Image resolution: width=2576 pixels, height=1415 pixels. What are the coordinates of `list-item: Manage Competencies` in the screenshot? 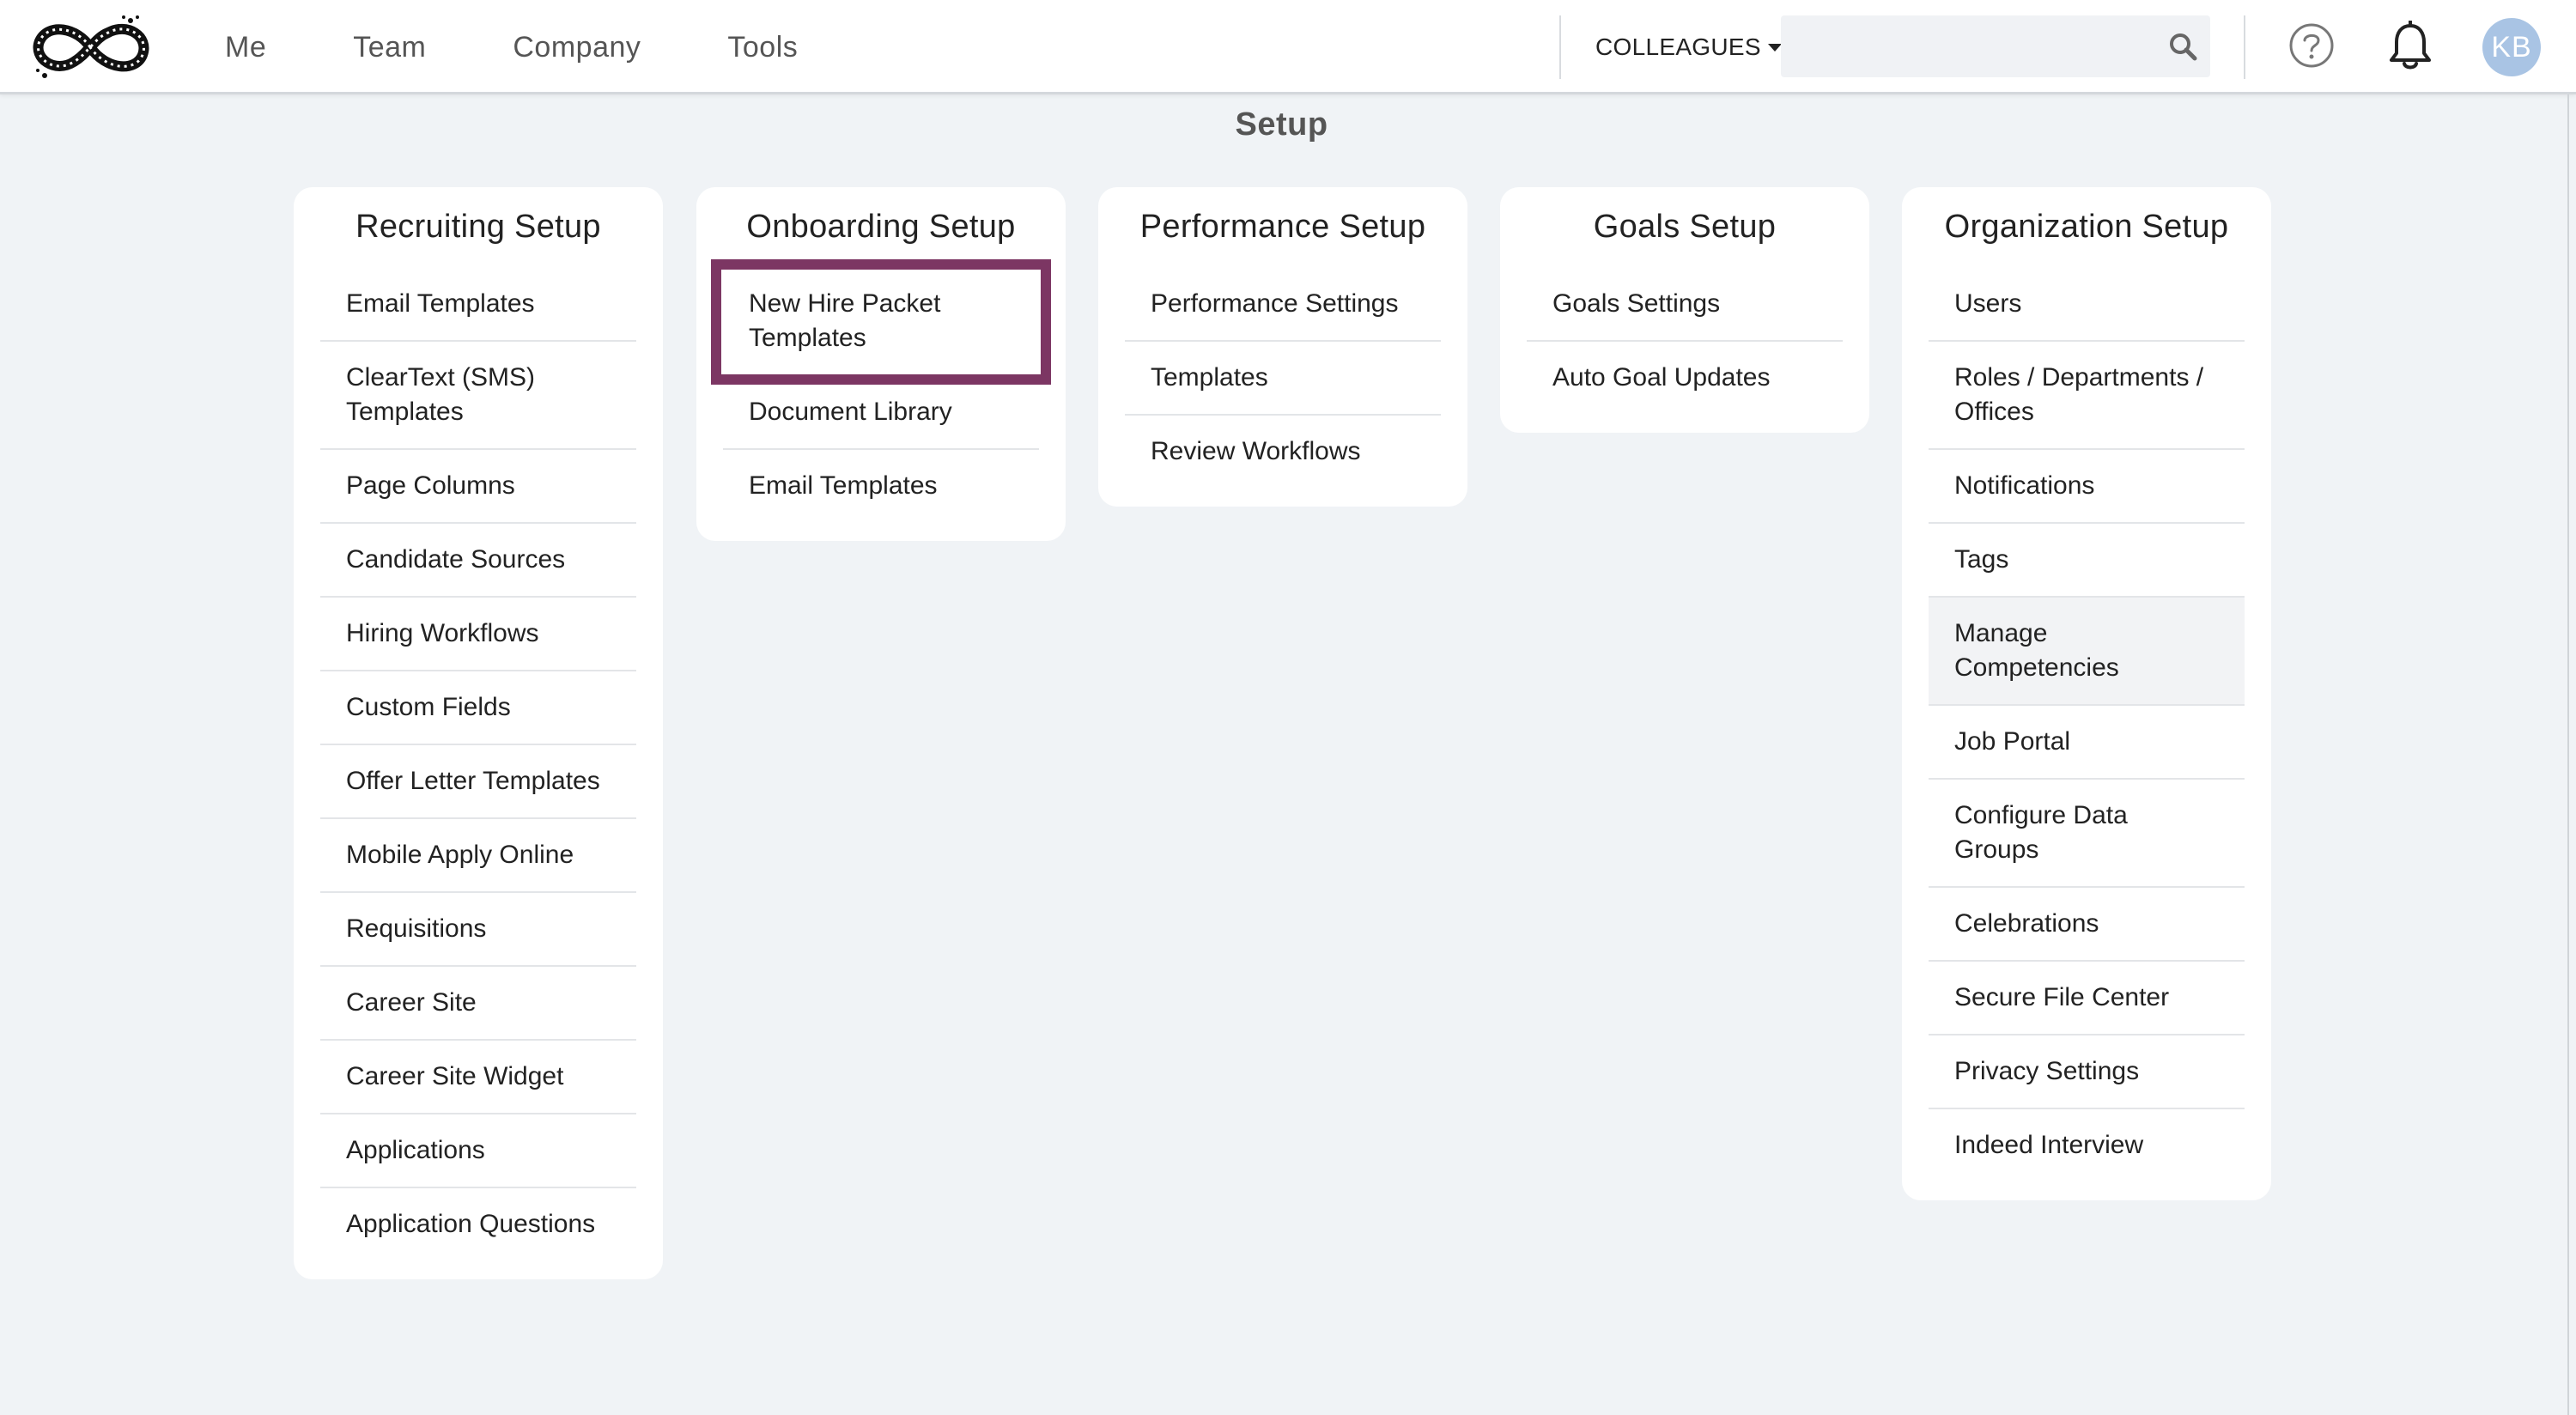 It's located at (2087, 652).